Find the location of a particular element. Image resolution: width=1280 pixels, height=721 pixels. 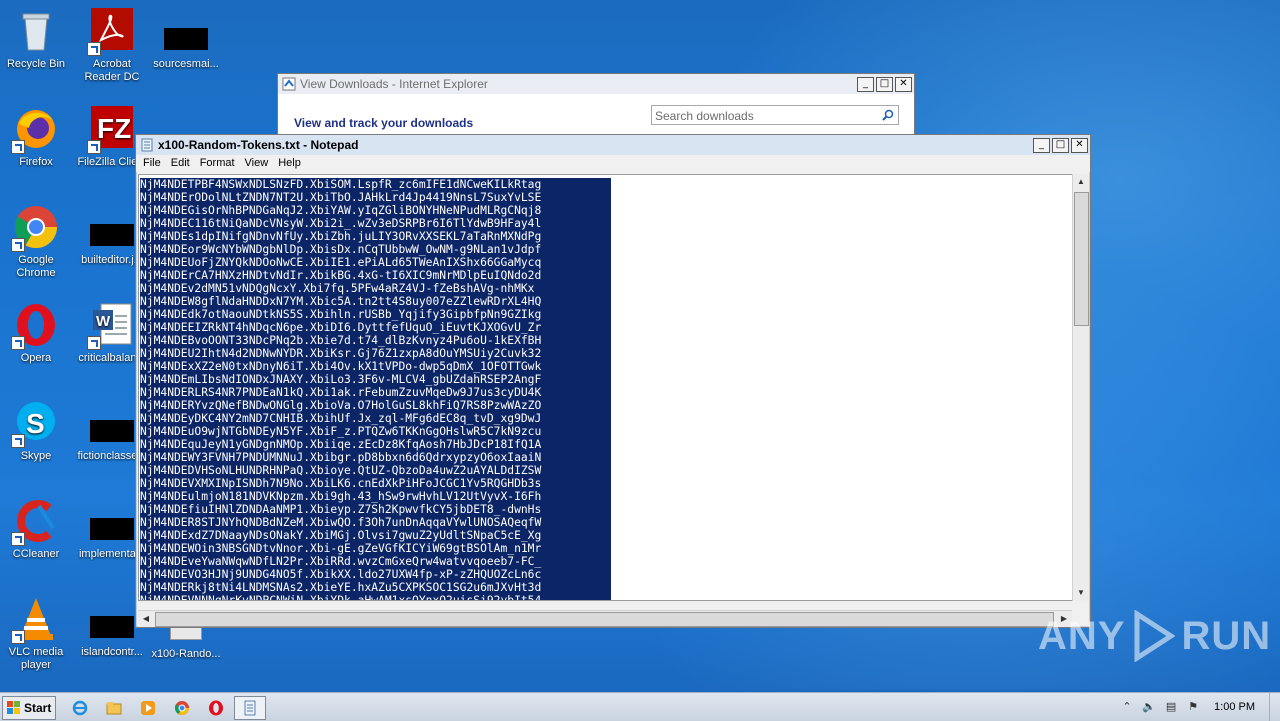

desktop-icon-label: Skype is located at coordinates (36, 456).